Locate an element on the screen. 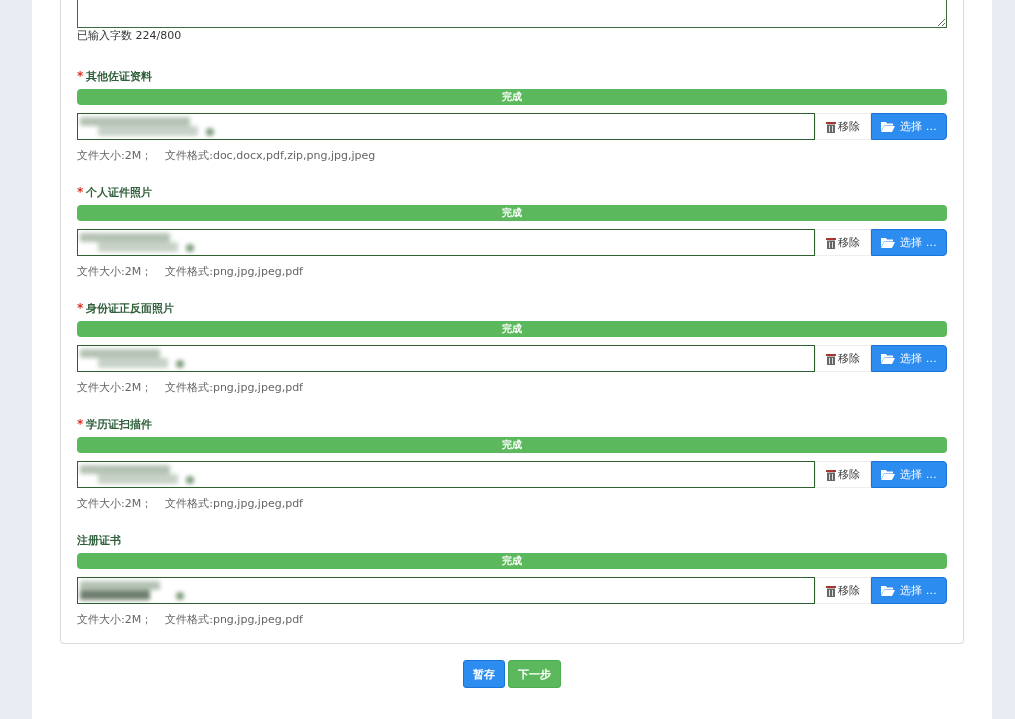 Image resolution: width=1015 pixels, height=719 pixels. field-label: 其他佐证资料 is located at coordinates (119, 77).